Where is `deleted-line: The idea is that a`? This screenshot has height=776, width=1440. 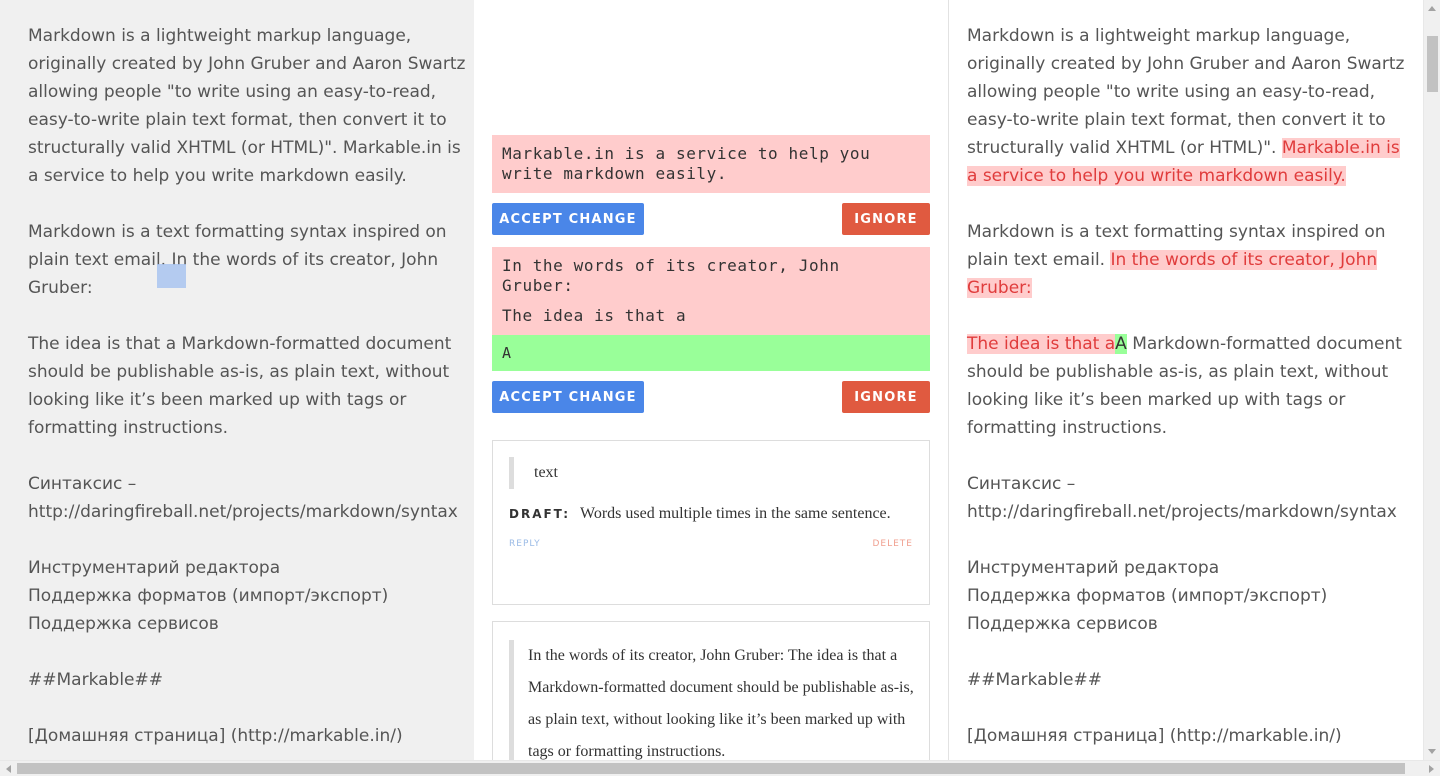 deleted-line: The idea is that a is located at coordinates (594, 315).